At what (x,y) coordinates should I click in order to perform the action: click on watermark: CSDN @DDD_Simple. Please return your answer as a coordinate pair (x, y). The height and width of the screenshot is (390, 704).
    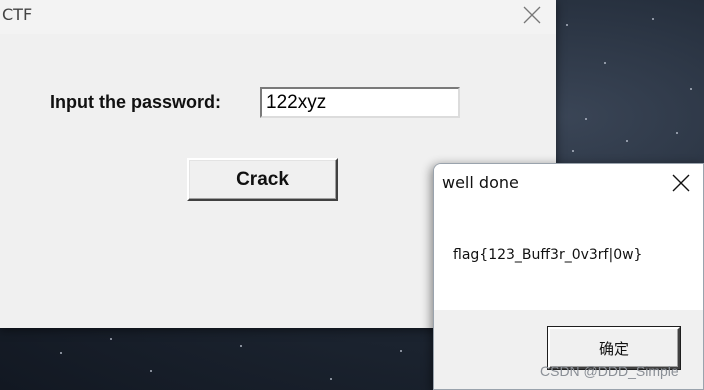
    Looking at the image, I should click on (609, 371).